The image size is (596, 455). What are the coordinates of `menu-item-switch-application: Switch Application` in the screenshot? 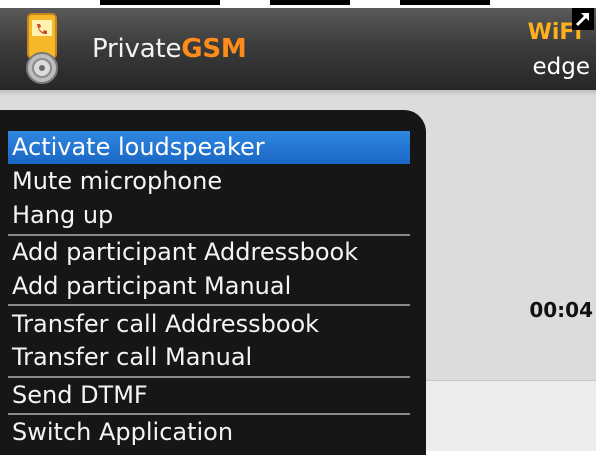 It's located at (209, 432).